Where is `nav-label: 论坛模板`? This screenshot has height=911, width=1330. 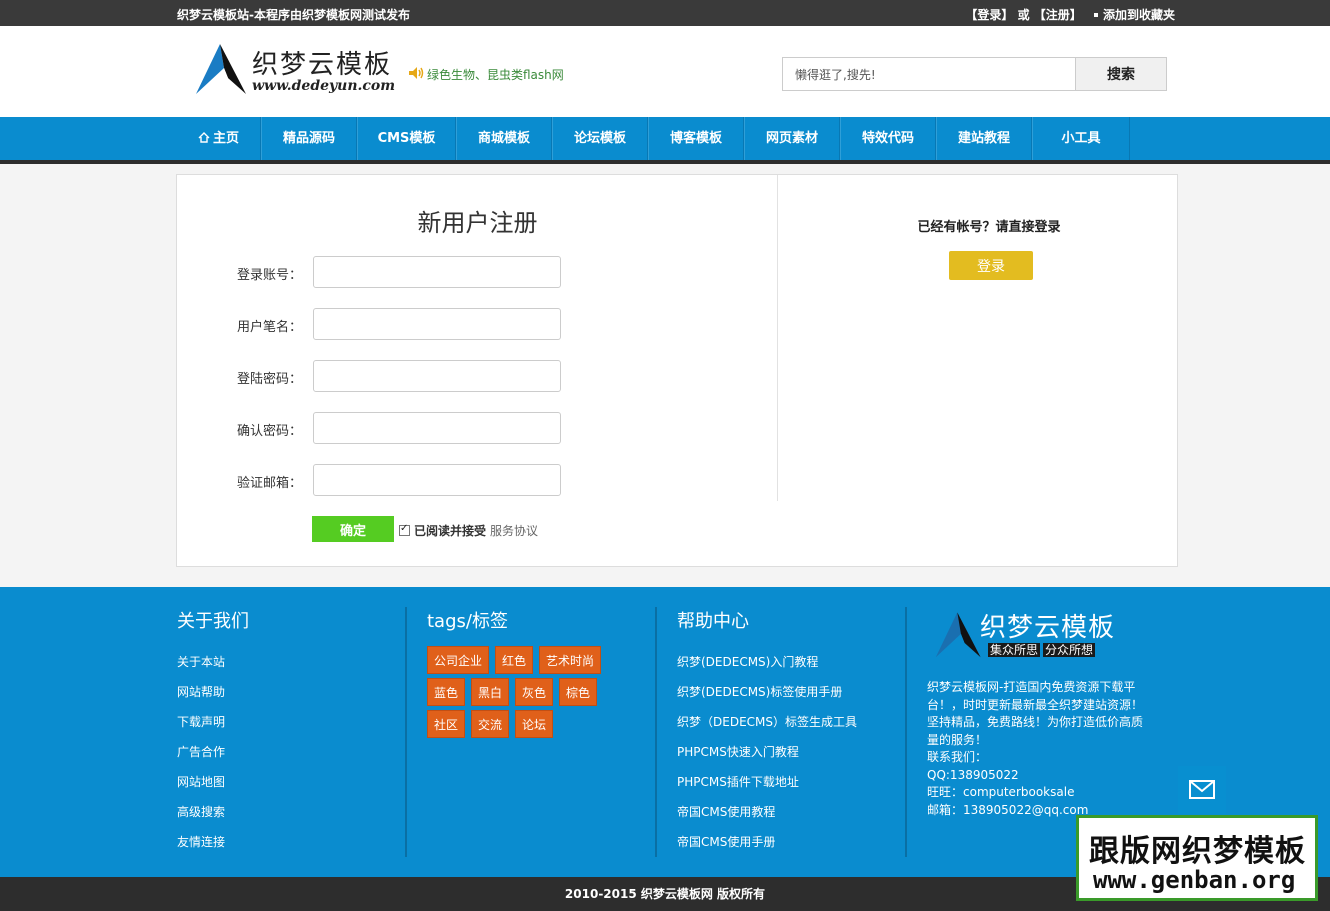 nav-label: 论坛模板 is located at coordinates (599, 138).